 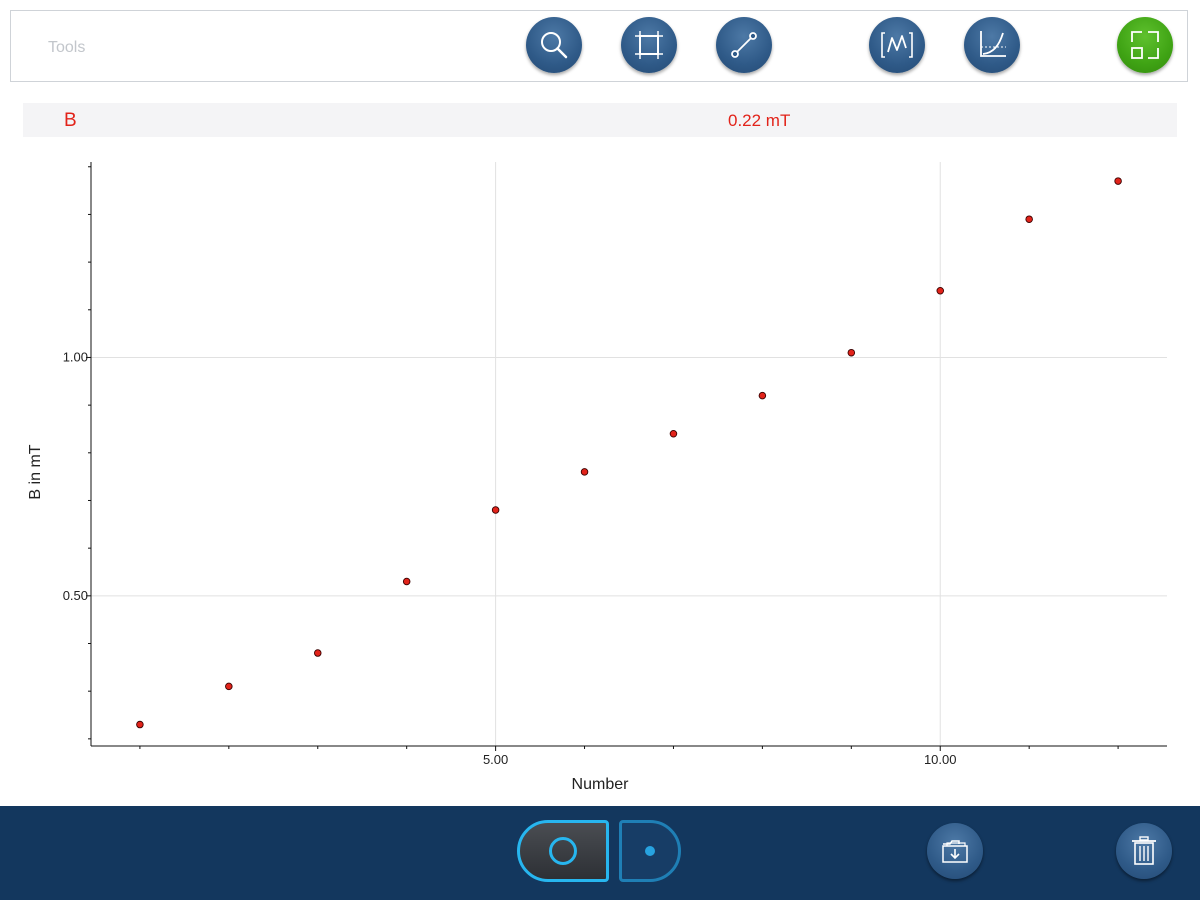 I want to click on export-button, so click(x=955, y=851).